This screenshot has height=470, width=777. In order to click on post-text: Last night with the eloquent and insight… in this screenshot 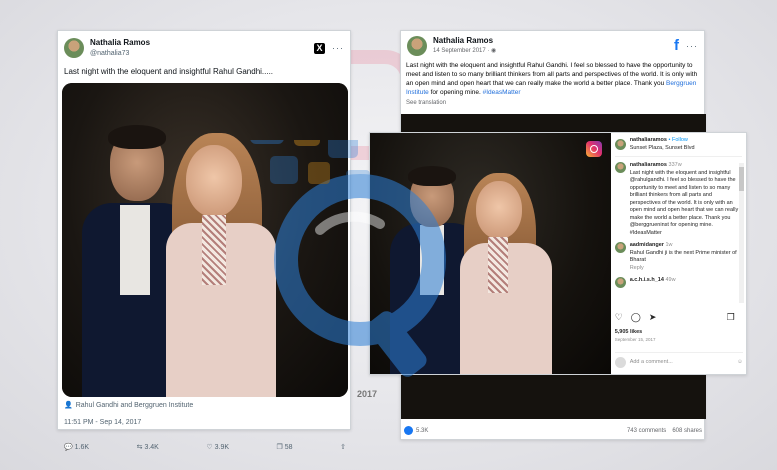, I will do `click(552, 76)`.